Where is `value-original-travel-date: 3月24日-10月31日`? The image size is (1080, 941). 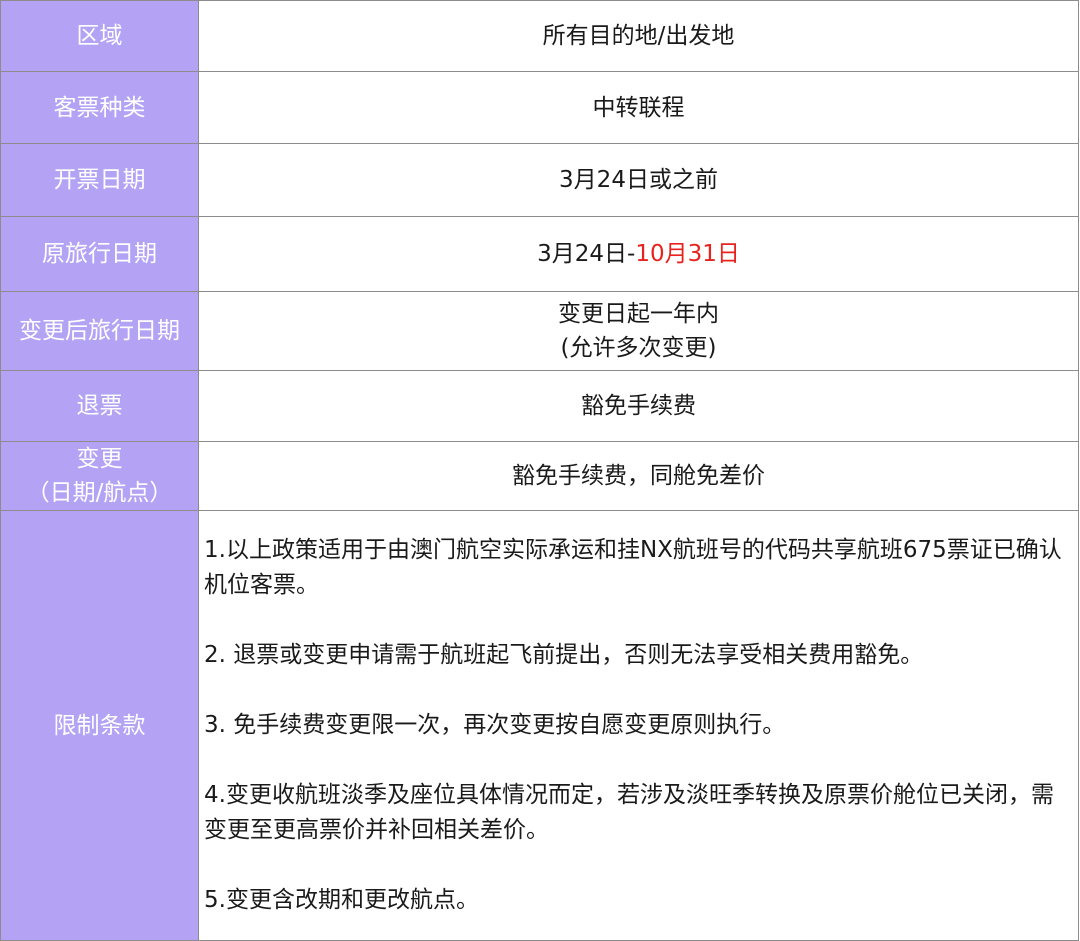 value-original-travel-date: 3月24日-10月31日 is located at coordinates (638, 254).